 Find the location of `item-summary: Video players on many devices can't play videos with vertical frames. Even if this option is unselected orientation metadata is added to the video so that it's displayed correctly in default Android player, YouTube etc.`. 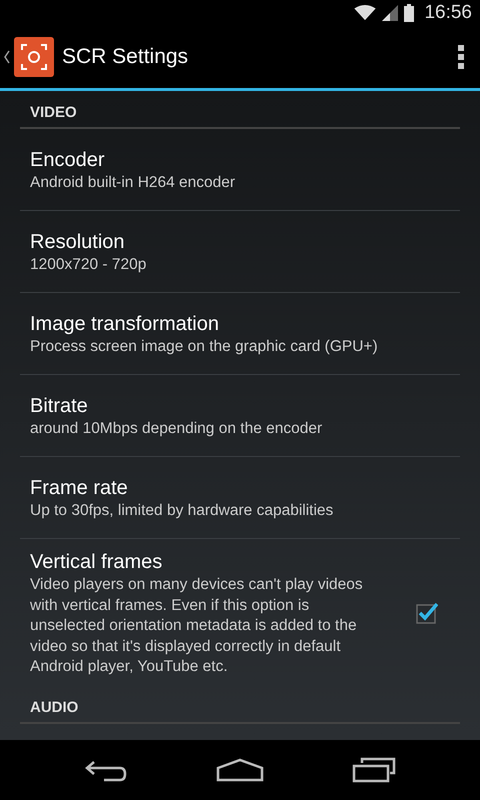

item-summary: Video players on many devices can't play videos with vertical frames. Even if this option is unselected orientation metadata is added to the video so that it's displayed correctly in default Android player, YouTube etc. is located at coordinates (197, 626).